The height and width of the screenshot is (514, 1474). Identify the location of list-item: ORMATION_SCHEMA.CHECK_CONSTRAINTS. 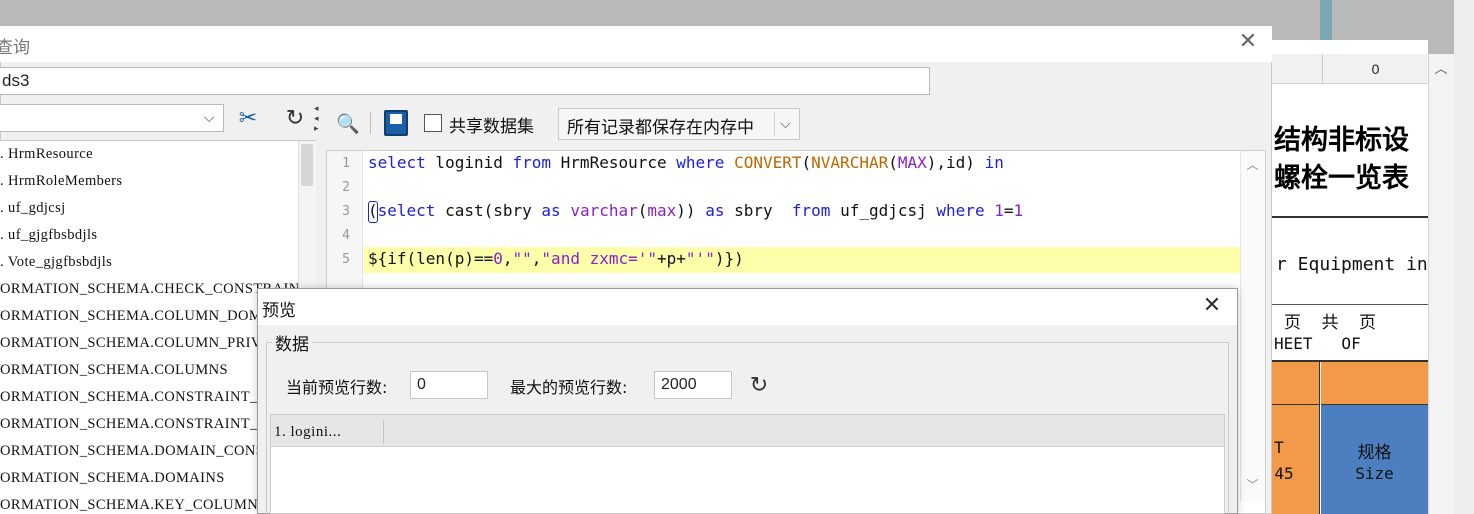
(149, 289).